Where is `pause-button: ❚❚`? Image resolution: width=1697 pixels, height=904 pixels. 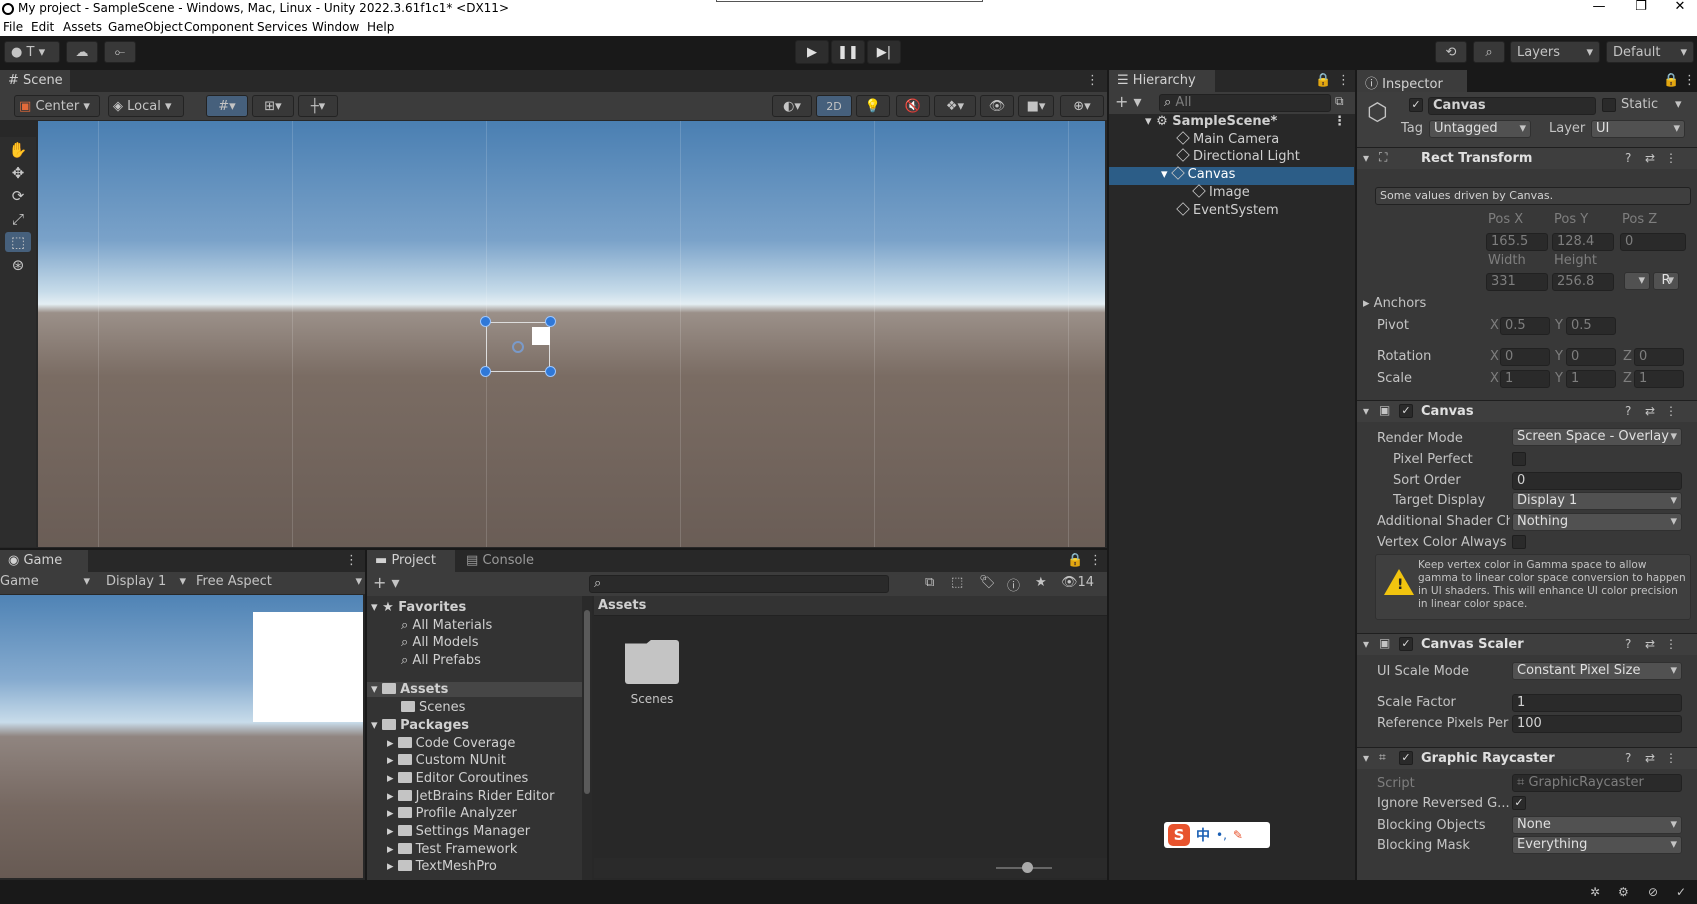
pause-button: ❚❚ is located at coordinates (848, 52).